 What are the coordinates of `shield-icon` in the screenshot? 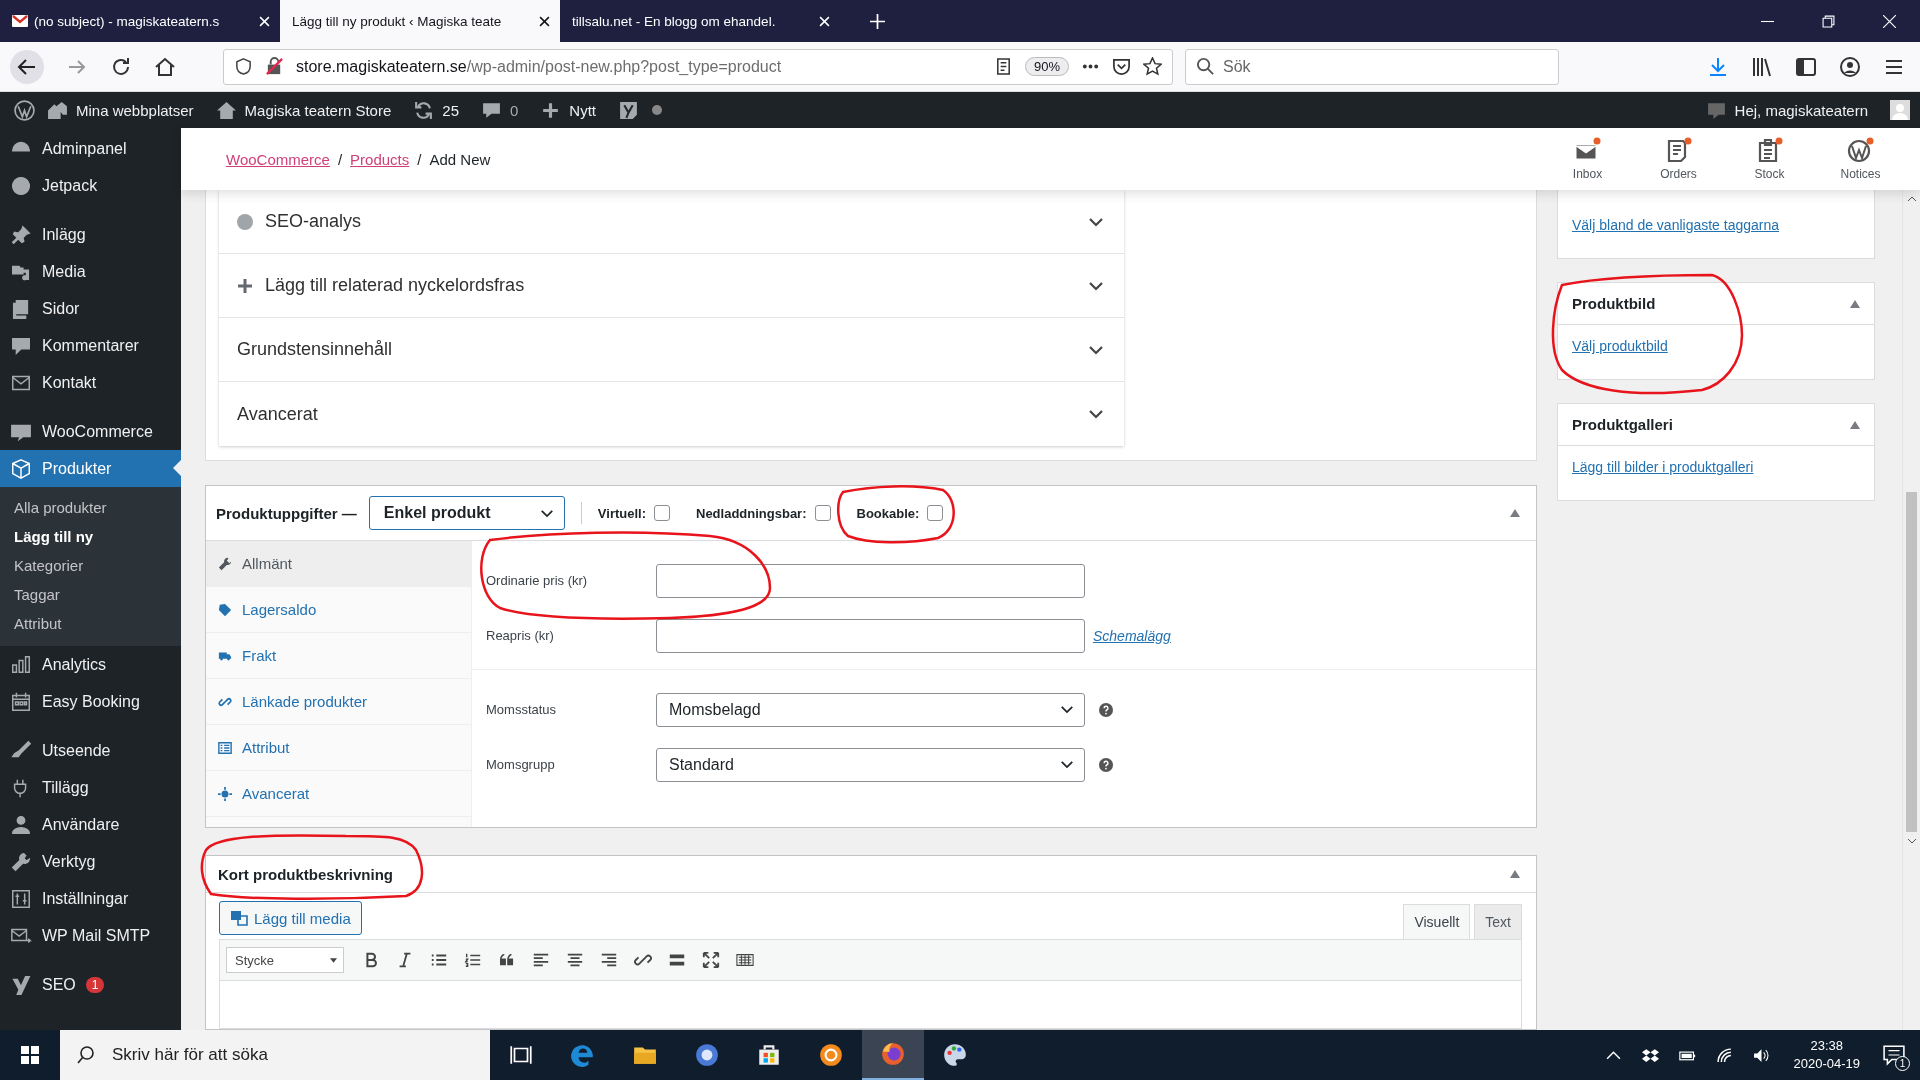 It's located at (243, 66).